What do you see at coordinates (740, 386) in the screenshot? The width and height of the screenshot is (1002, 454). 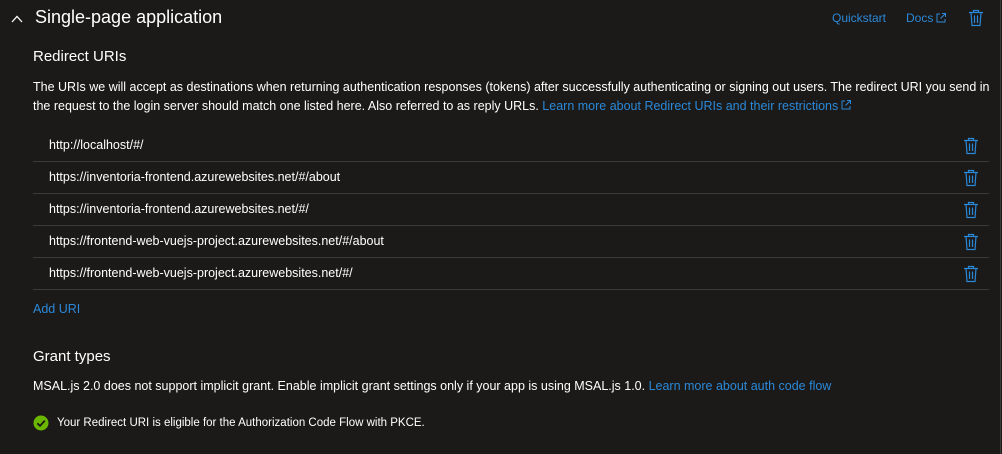 I see `auth-code-flow-link: Learn more about auth code flow` at bounding box center [740, 386].